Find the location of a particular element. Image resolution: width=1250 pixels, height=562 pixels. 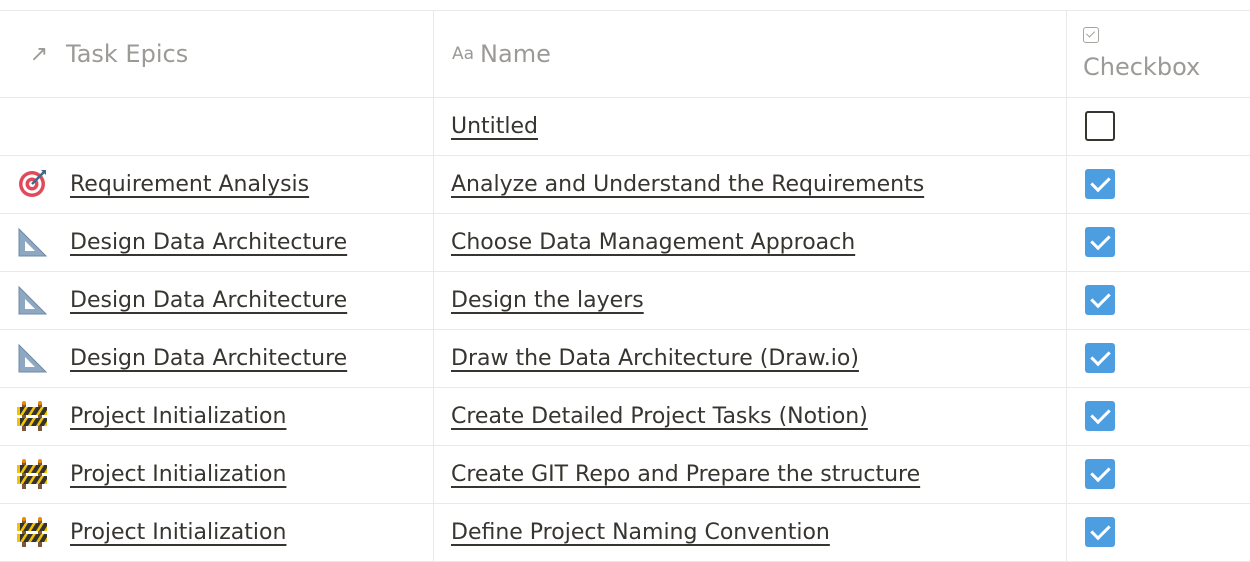

column-header-checkbox: Checkbox is located at coordinates (1158, 54).